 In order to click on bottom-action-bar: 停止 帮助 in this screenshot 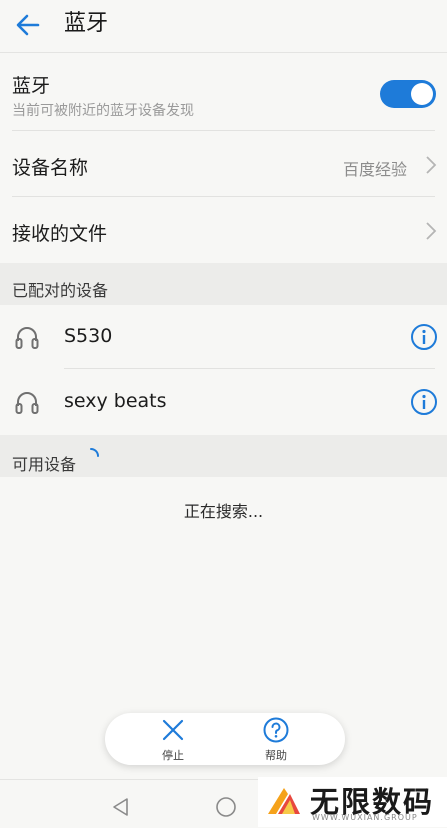, I will do `click(225, 739)`.